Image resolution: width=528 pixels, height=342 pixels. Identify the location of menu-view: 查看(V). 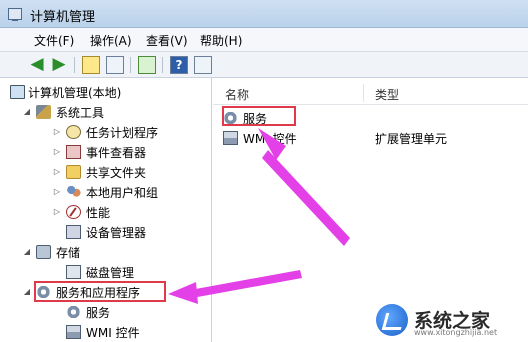
(167, 40).